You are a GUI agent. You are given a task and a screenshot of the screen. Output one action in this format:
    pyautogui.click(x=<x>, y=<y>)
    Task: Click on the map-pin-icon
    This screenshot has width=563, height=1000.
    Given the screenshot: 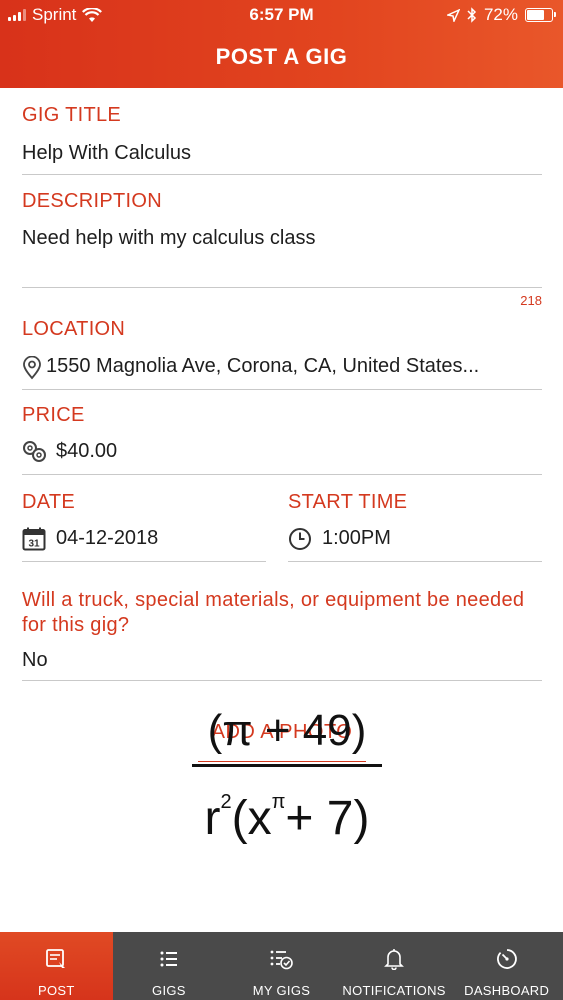 What is the action you would take?
    pyautogui.click(x=32, y=368)
    